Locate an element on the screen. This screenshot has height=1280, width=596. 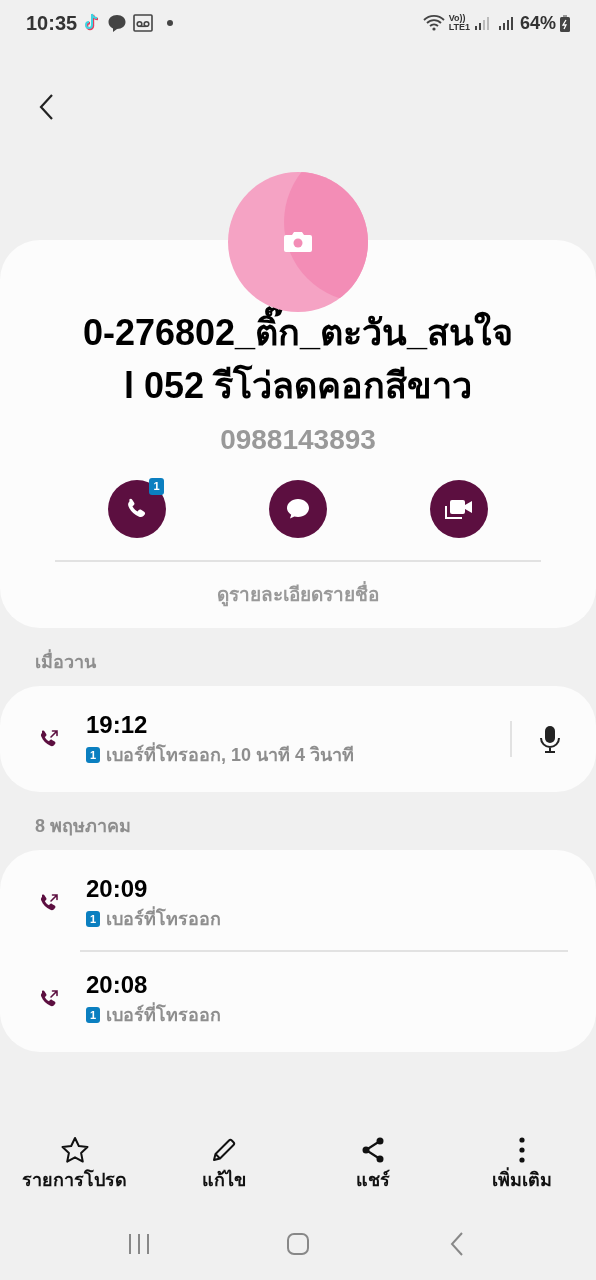
wifi-icon is located at coordinates (433, 23).